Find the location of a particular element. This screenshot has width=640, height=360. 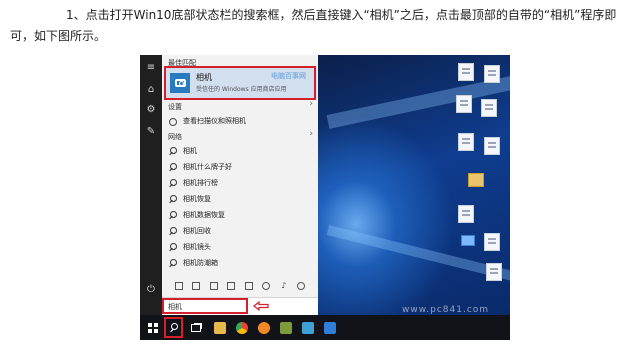

web-result-label: 相机 is located at coordinates (190, 151).